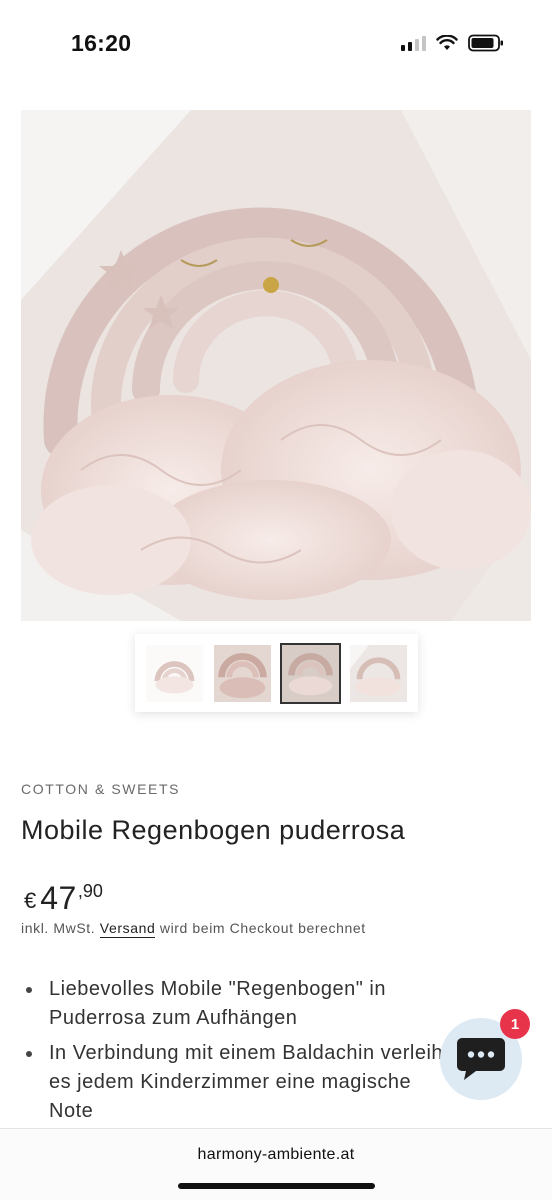  I want to click on status-icons, so click(452, 43).